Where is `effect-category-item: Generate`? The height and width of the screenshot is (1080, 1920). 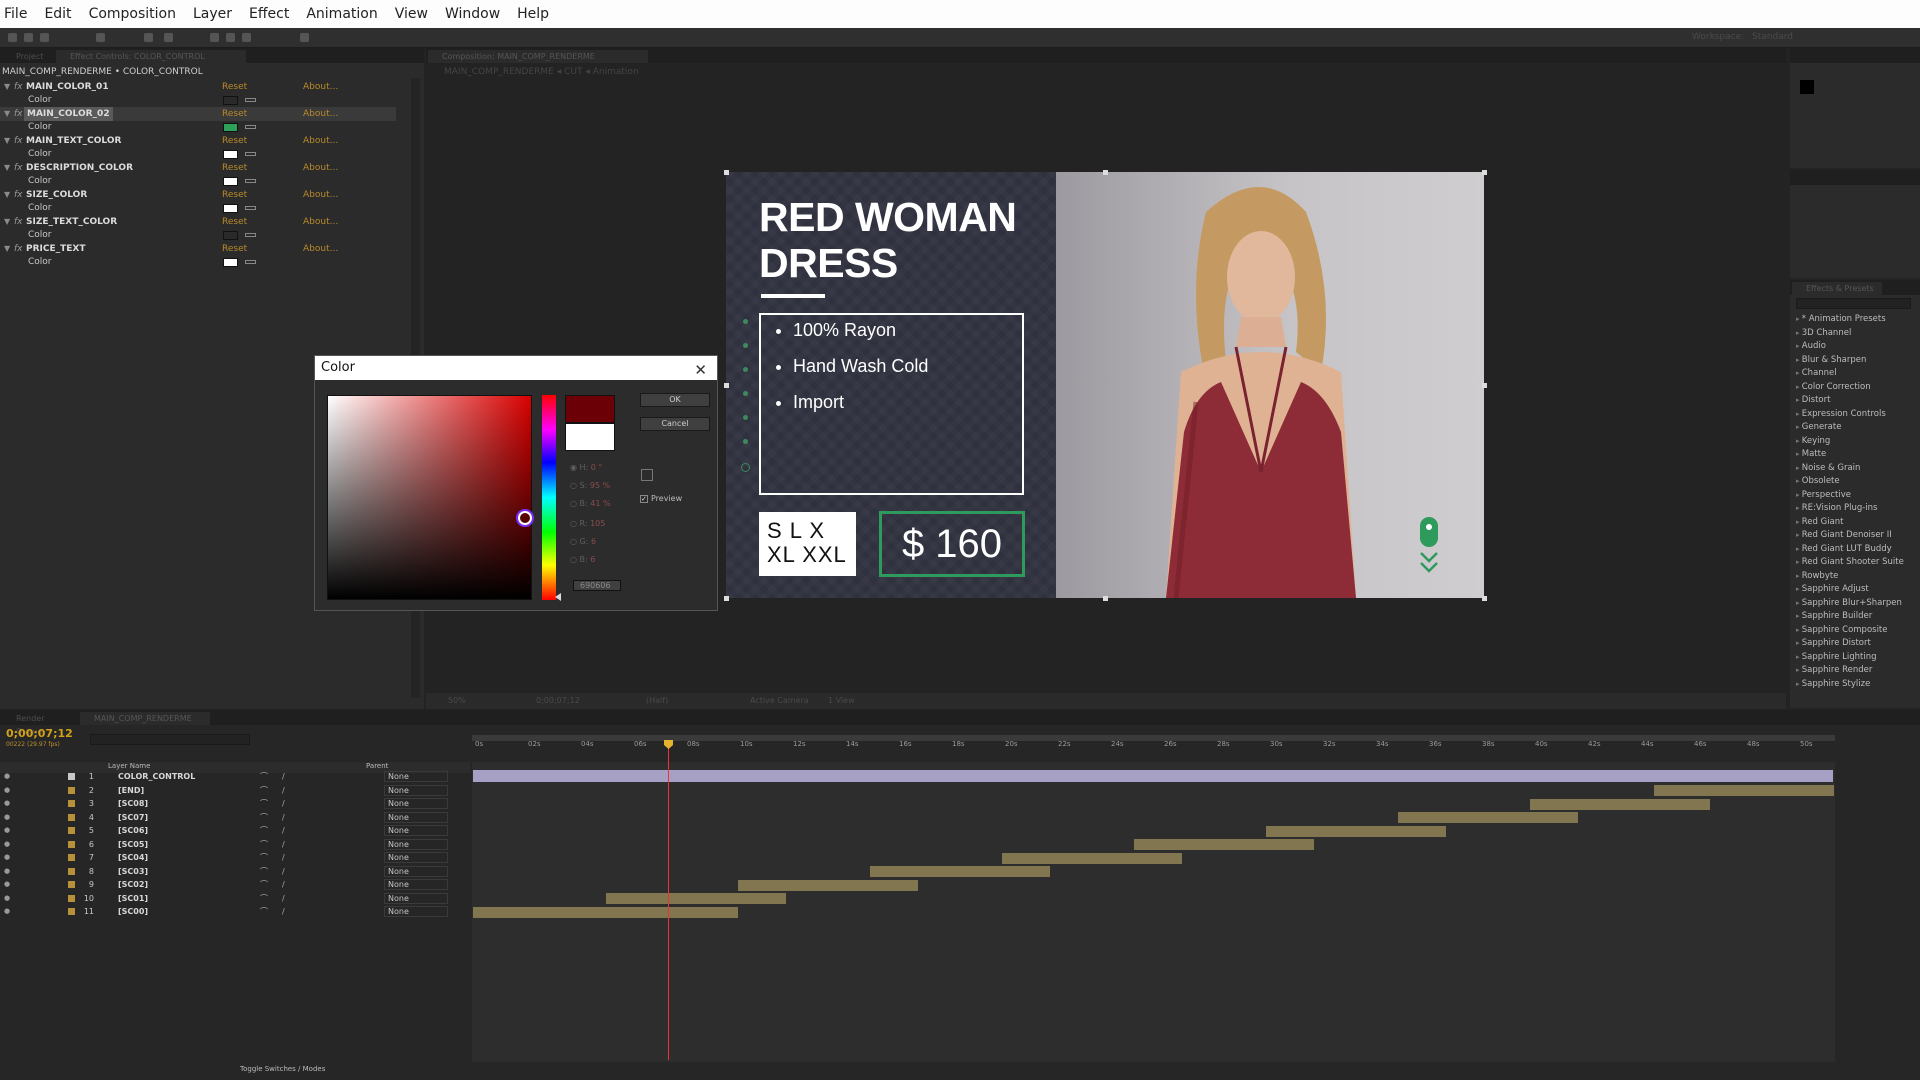
effect-category-item: Generate is located at coordinates (1819, 427).